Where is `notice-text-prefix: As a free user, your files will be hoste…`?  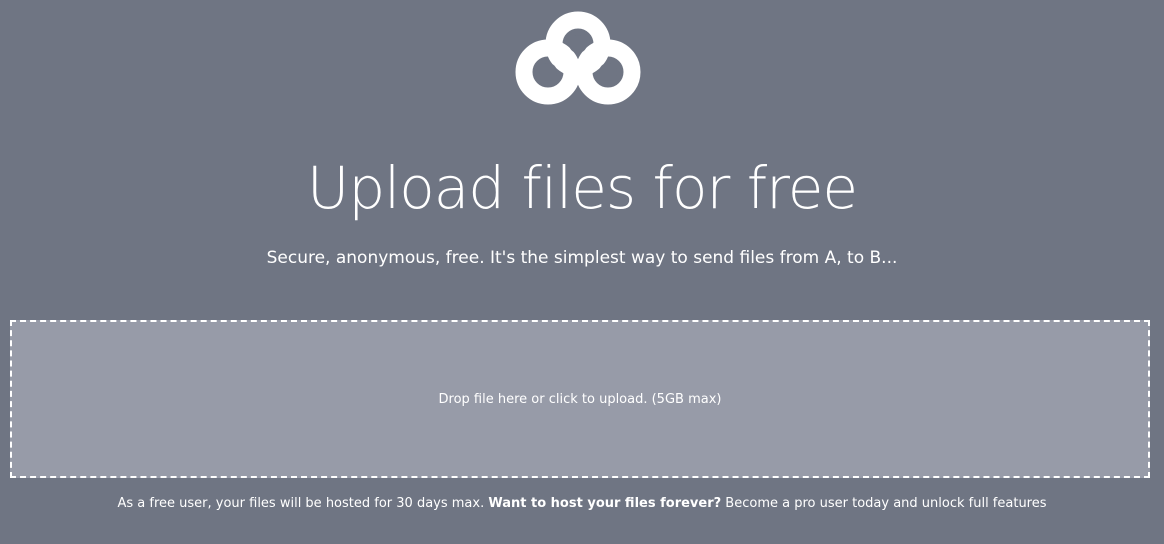
notice-text-prefix: As a free user, your files will be hoste… is located at coordinates (303, 503).